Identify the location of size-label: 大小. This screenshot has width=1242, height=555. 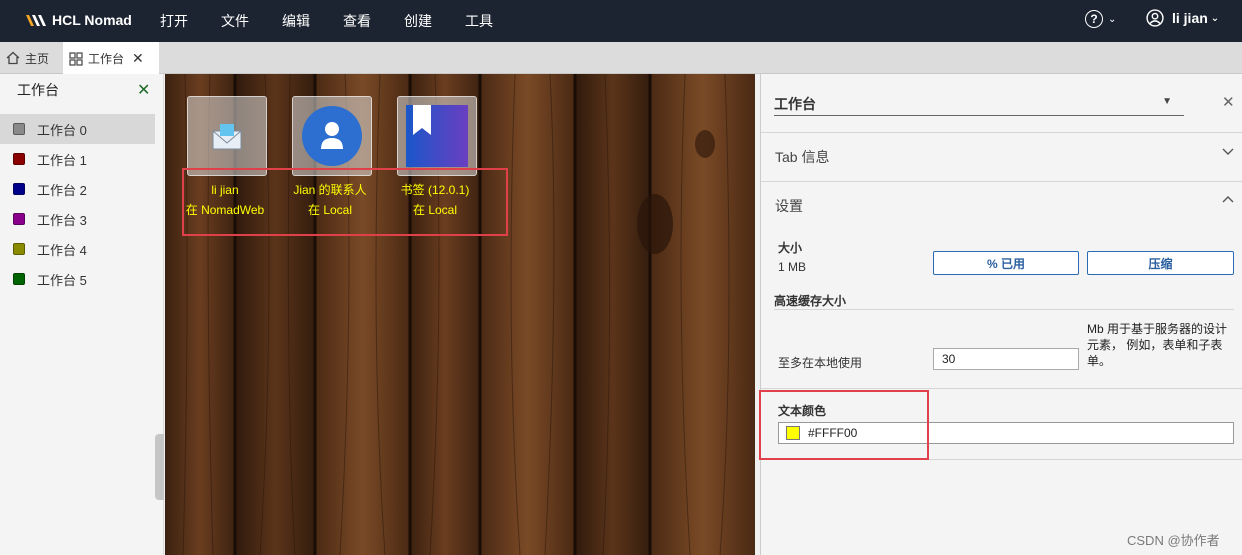
(790, 248).